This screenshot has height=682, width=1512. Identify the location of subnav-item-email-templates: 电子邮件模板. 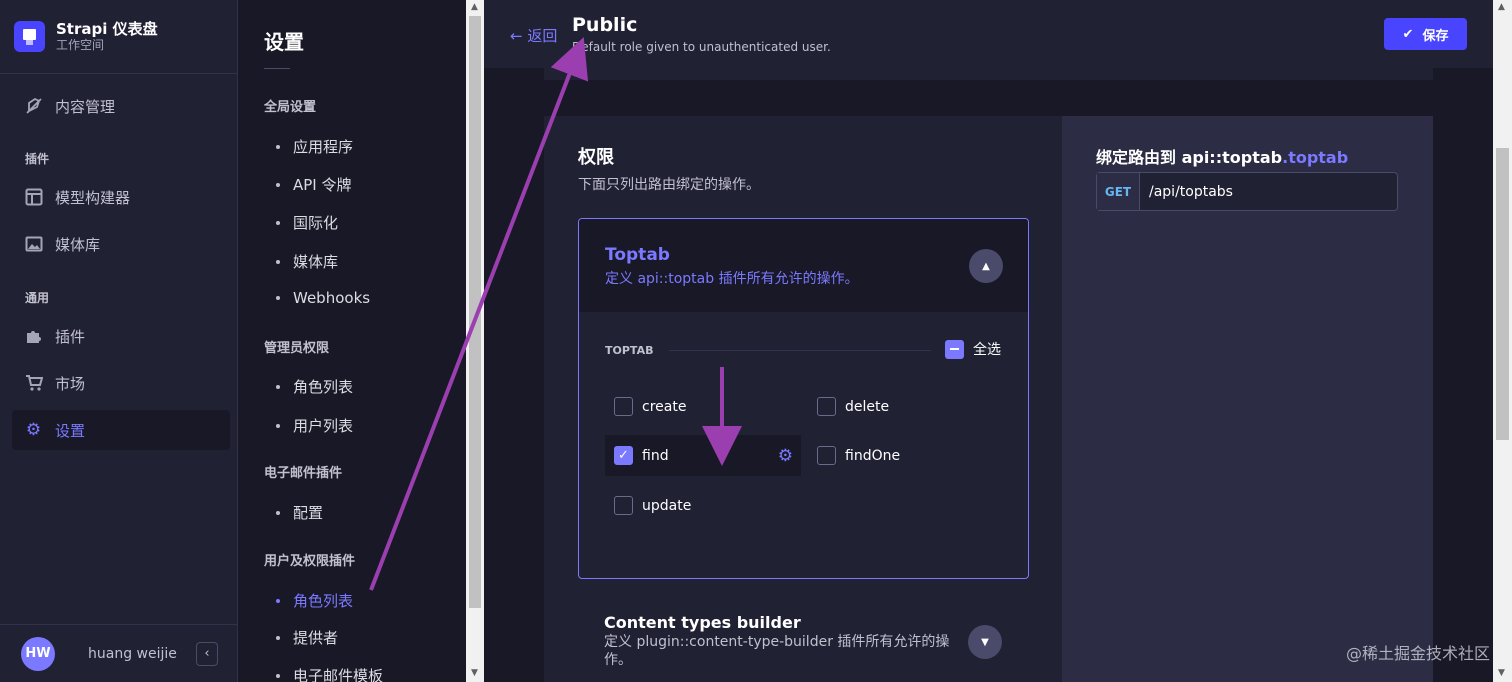
(329, 673).